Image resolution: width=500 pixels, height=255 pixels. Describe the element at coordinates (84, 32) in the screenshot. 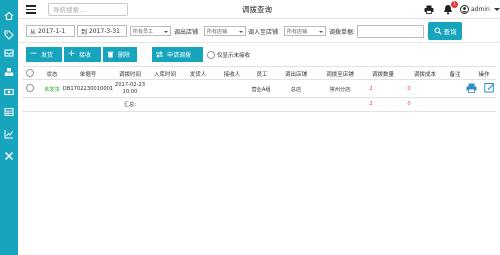

I see `to-label: 到` at that location.